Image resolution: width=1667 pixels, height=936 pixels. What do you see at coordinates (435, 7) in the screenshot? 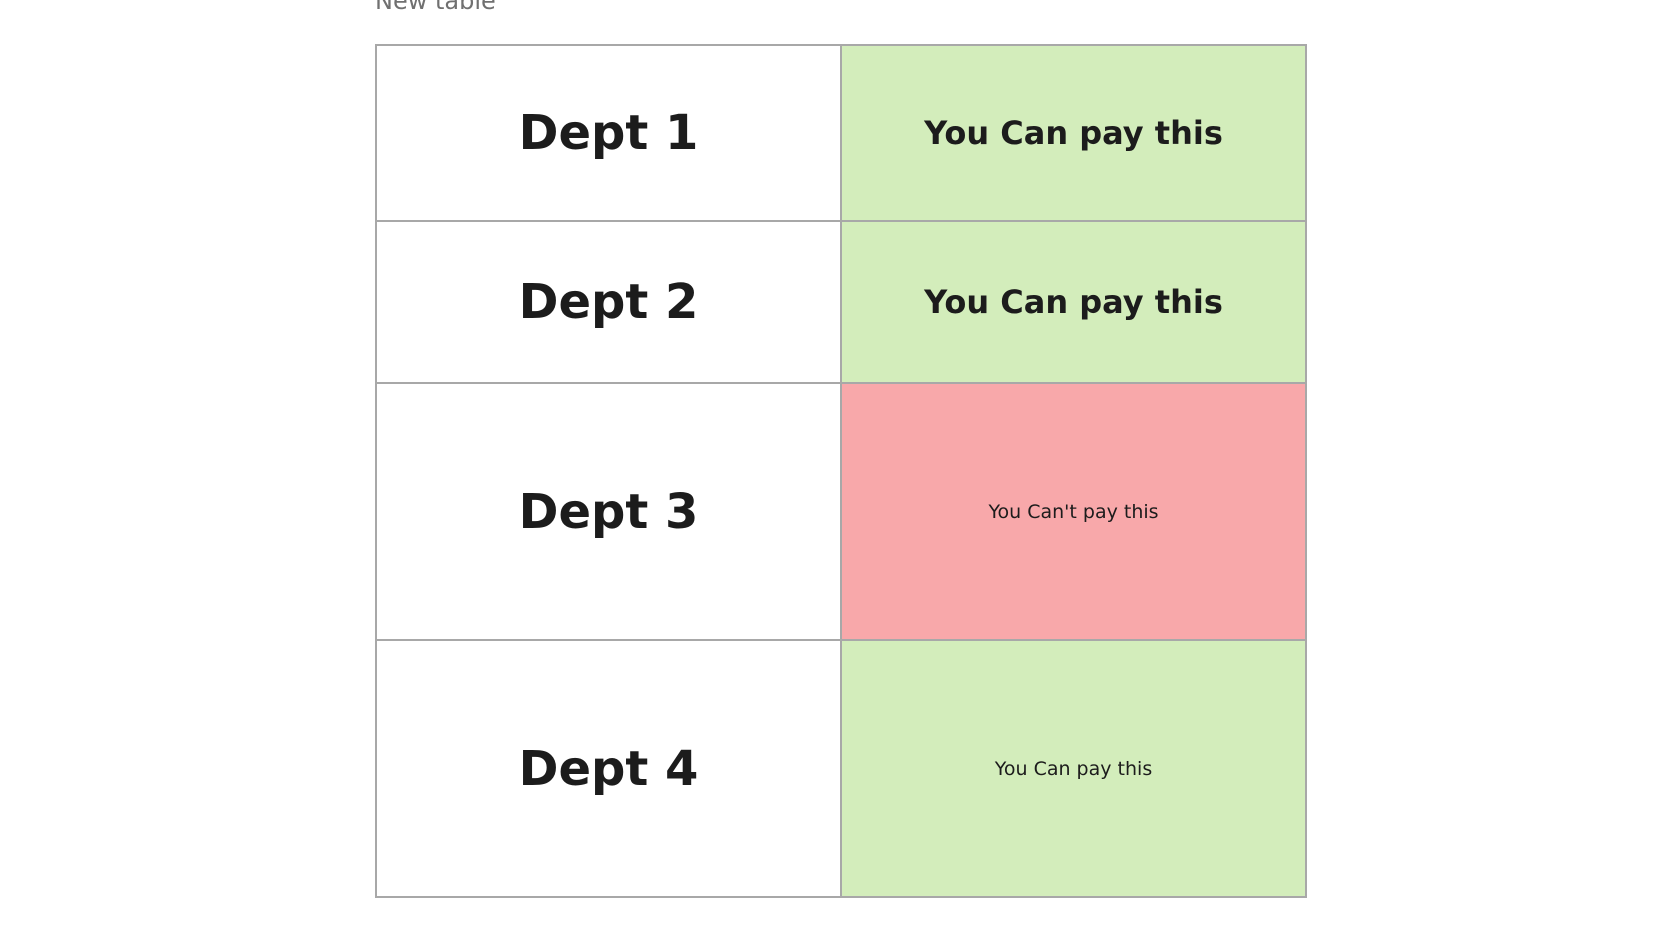
I see `table-caption: New table` at bounding box center [435, 7].